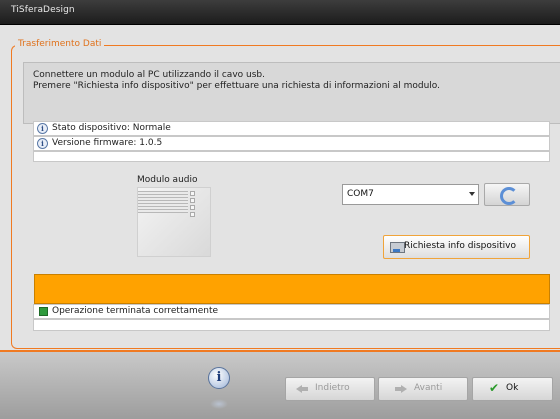 Image resolution: width=560 pixels, height=419 pixels. What do you see at coordinates (111, 128) in the screenshot?
I see `device-status-text: Stato dispositivo: Normale` at bounding box center [111, 128].